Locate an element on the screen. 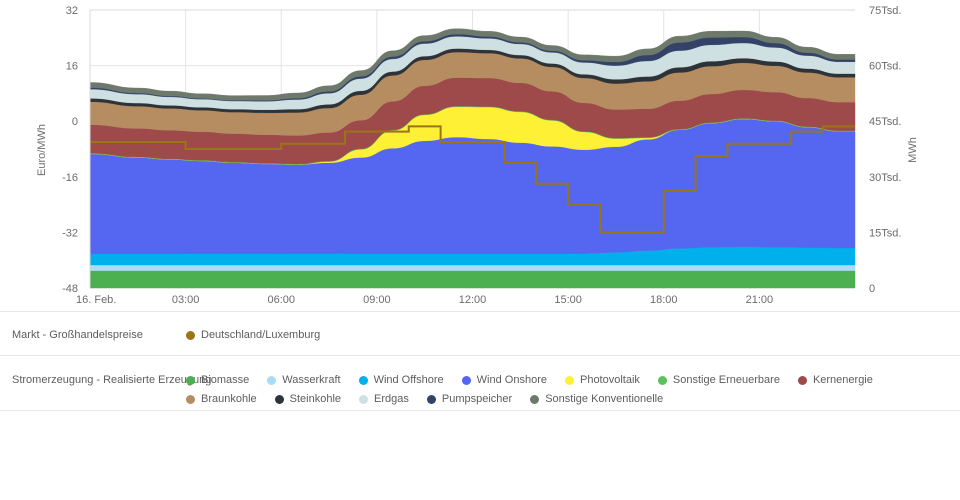 The width and height of the screenshot is (960, 500). legend-item-pumpspeicher: Pumpspeicher is located at coordinates (469, 399).